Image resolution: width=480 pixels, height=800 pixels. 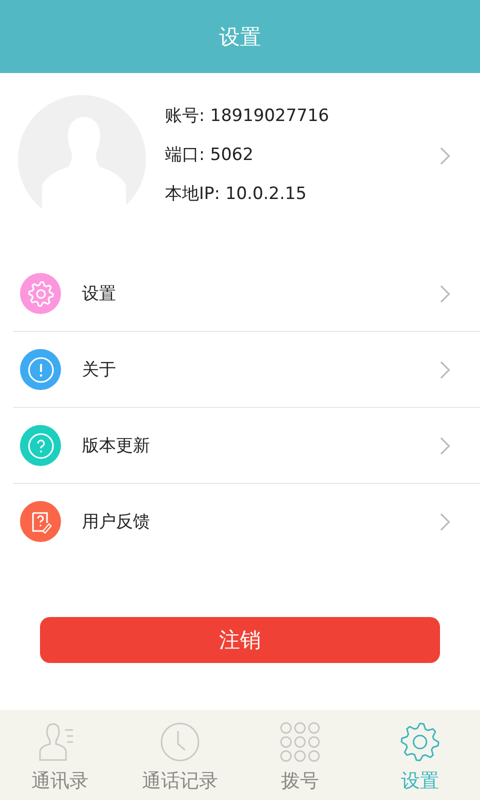 I want to click on tab: 设置, so click(x=420, y=755).